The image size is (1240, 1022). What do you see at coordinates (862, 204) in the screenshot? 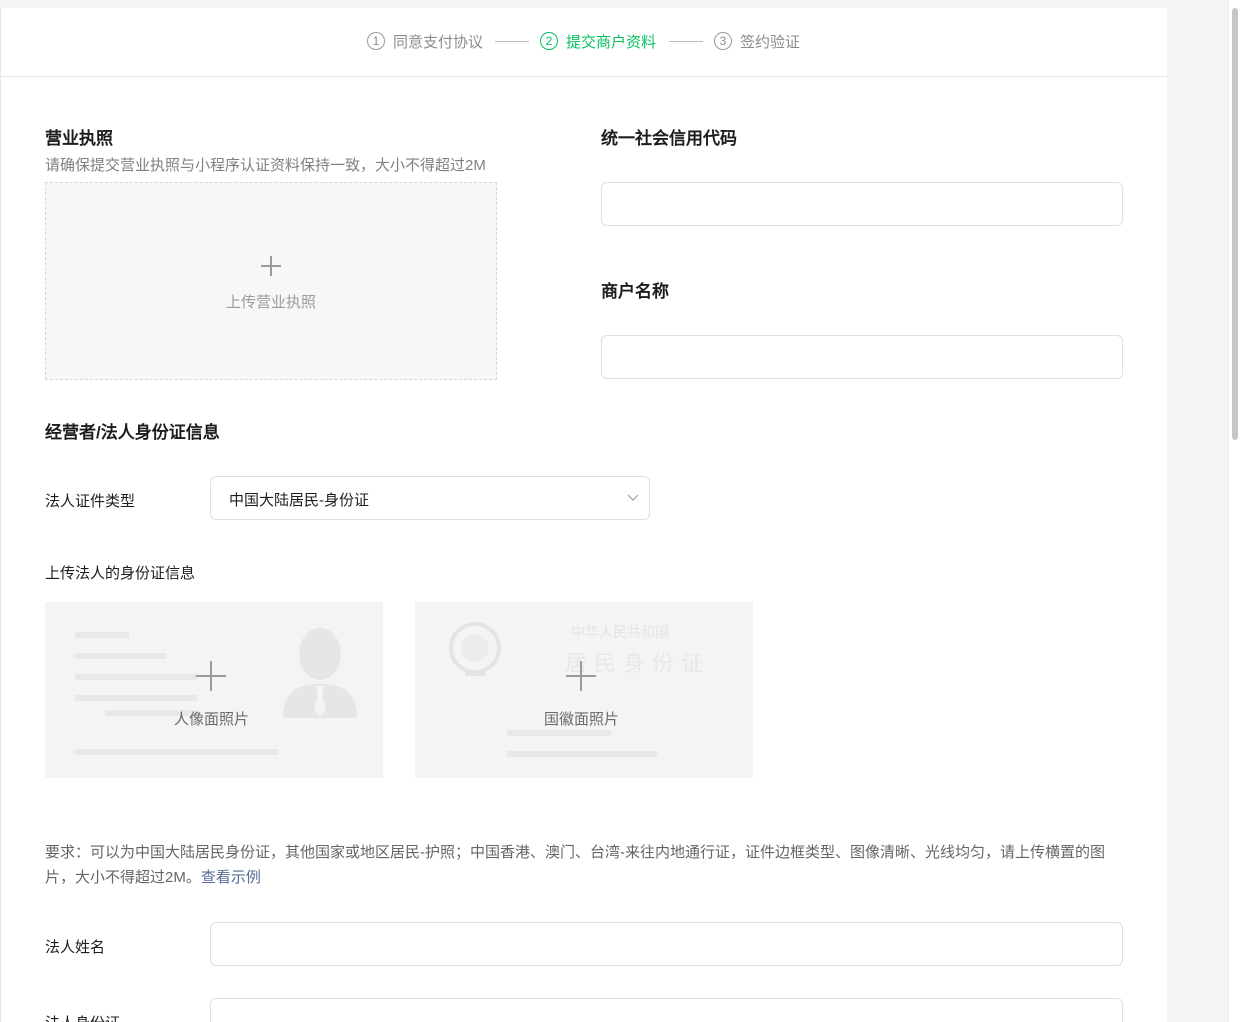
I see `credit-code-input` at bounding box center [862, 204].